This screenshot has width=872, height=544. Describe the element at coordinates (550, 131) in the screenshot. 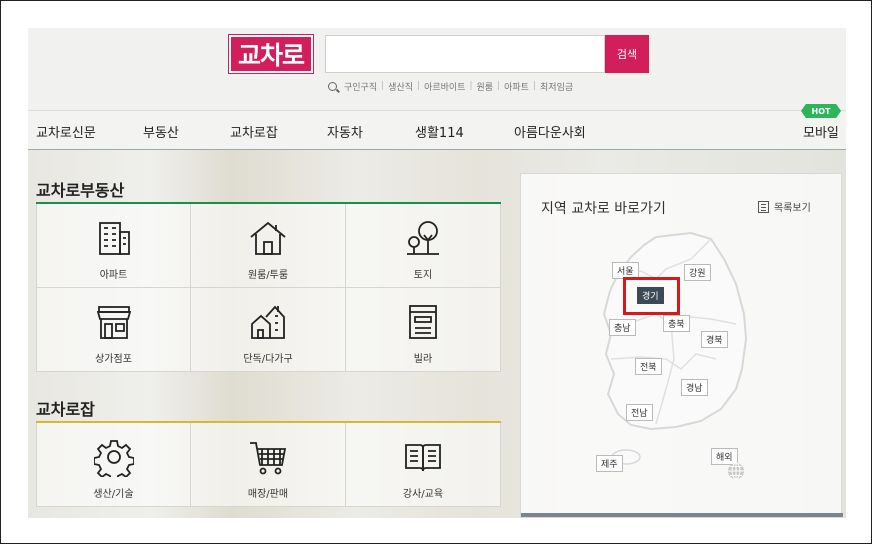

I see `nav-item-society: 아름다운사회` at that location.